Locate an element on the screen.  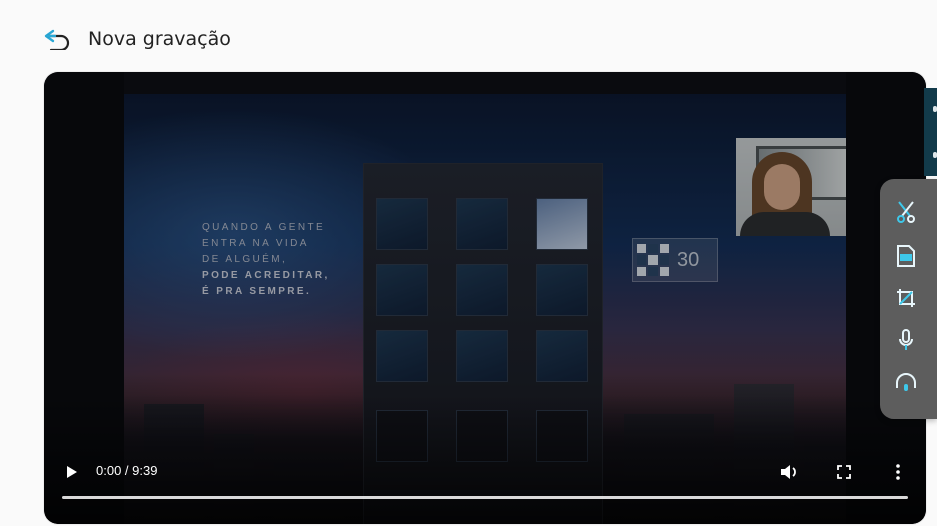
header: Nova gravação is located at coordinates (136, 39).